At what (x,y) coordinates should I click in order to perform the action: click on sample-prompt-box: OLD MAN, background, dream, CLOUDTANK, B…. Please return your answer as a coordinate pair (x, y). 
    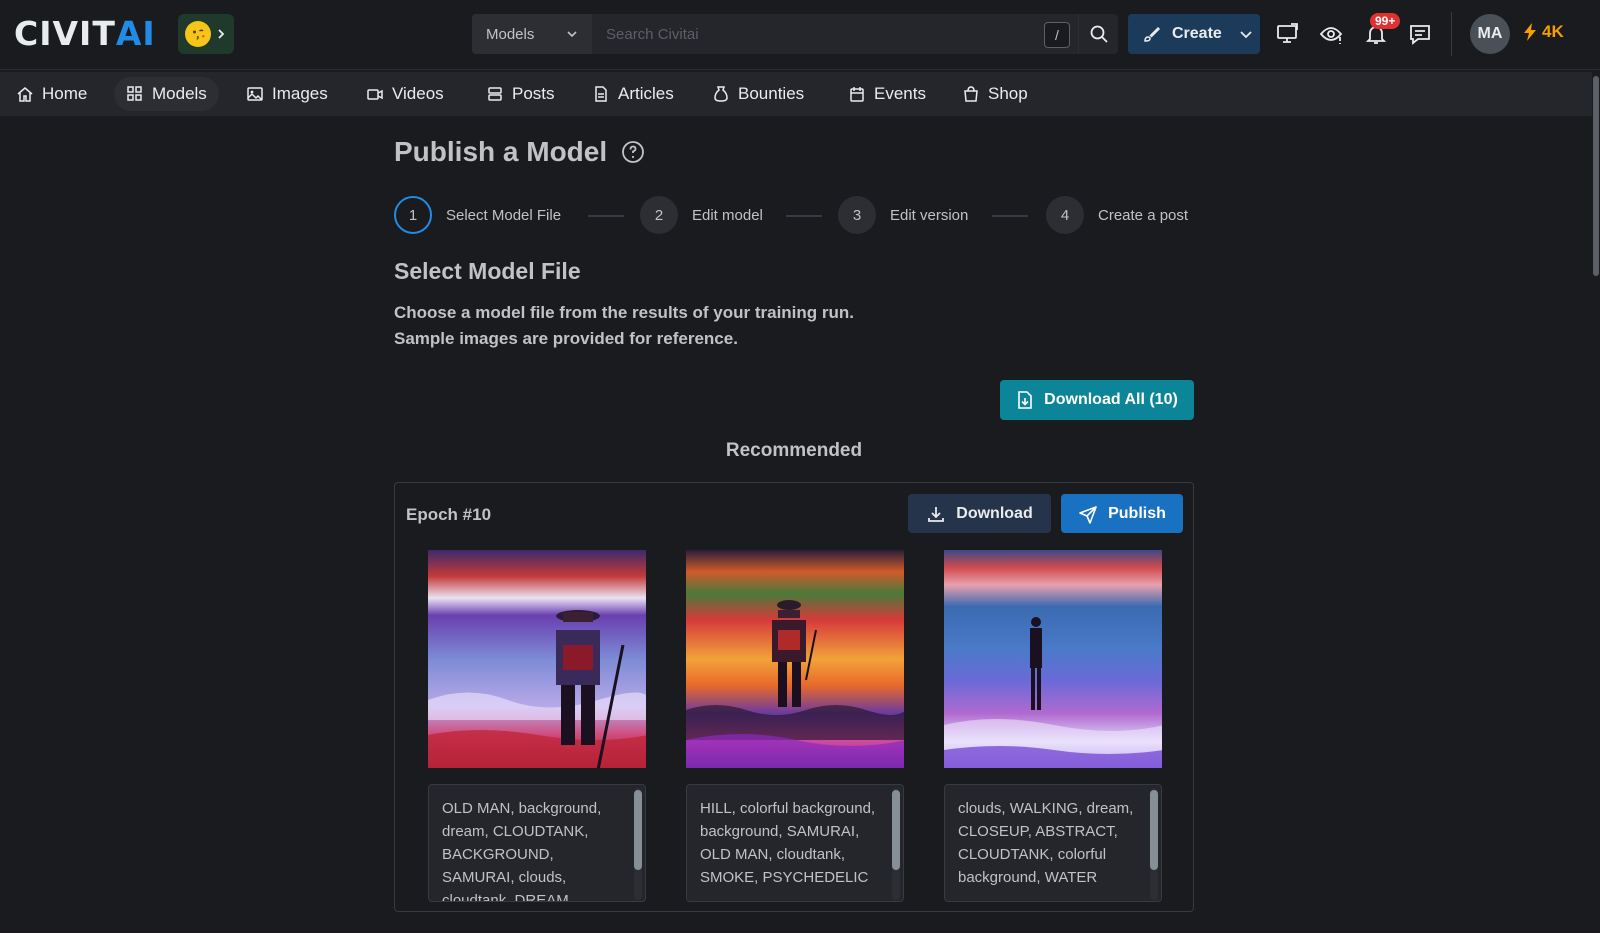
    Looking at the image, I should click on (537, 843).